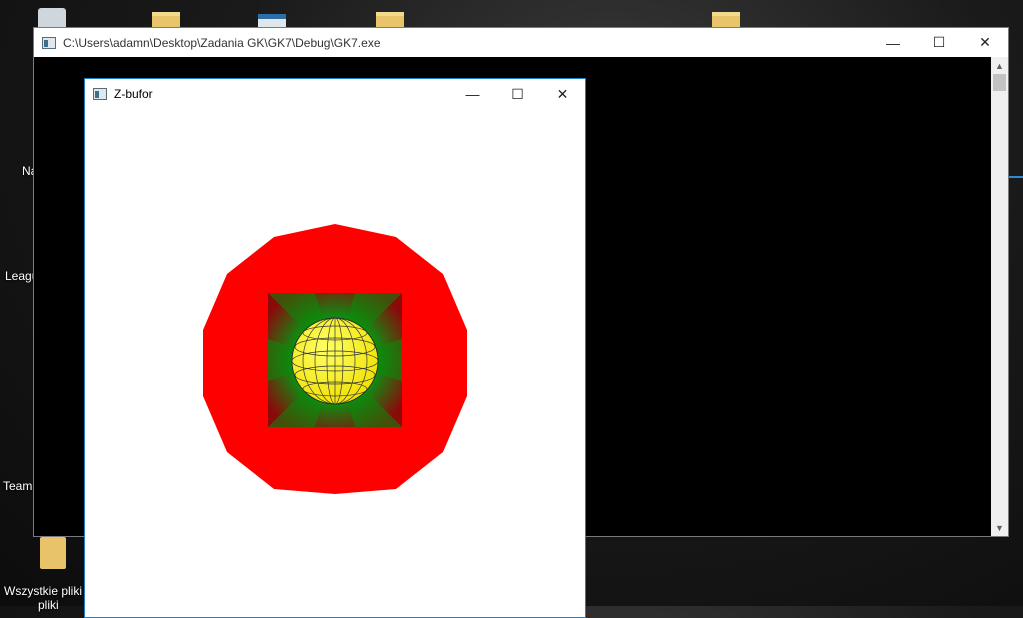 This screenshot has width=1023, height=618. What do you see at coordinates (999, 82) in the screenshot?
I see `scroll-thumb` at bounding box center [999, 82].